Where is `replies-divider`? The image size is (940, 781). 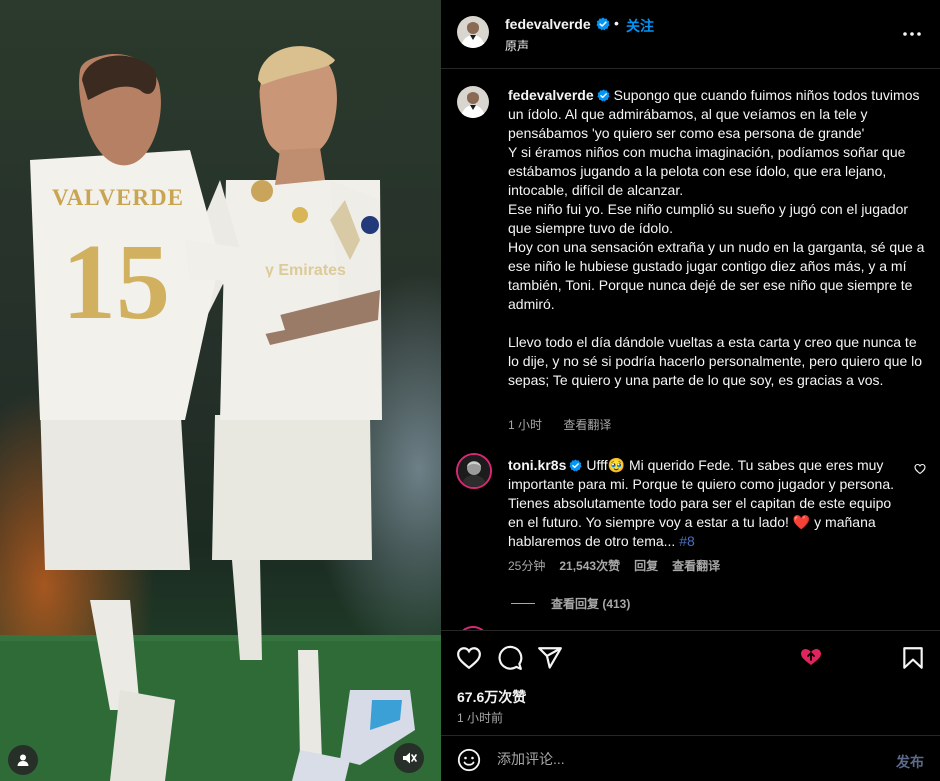 replies-divider is located at coordinates (523, 603).